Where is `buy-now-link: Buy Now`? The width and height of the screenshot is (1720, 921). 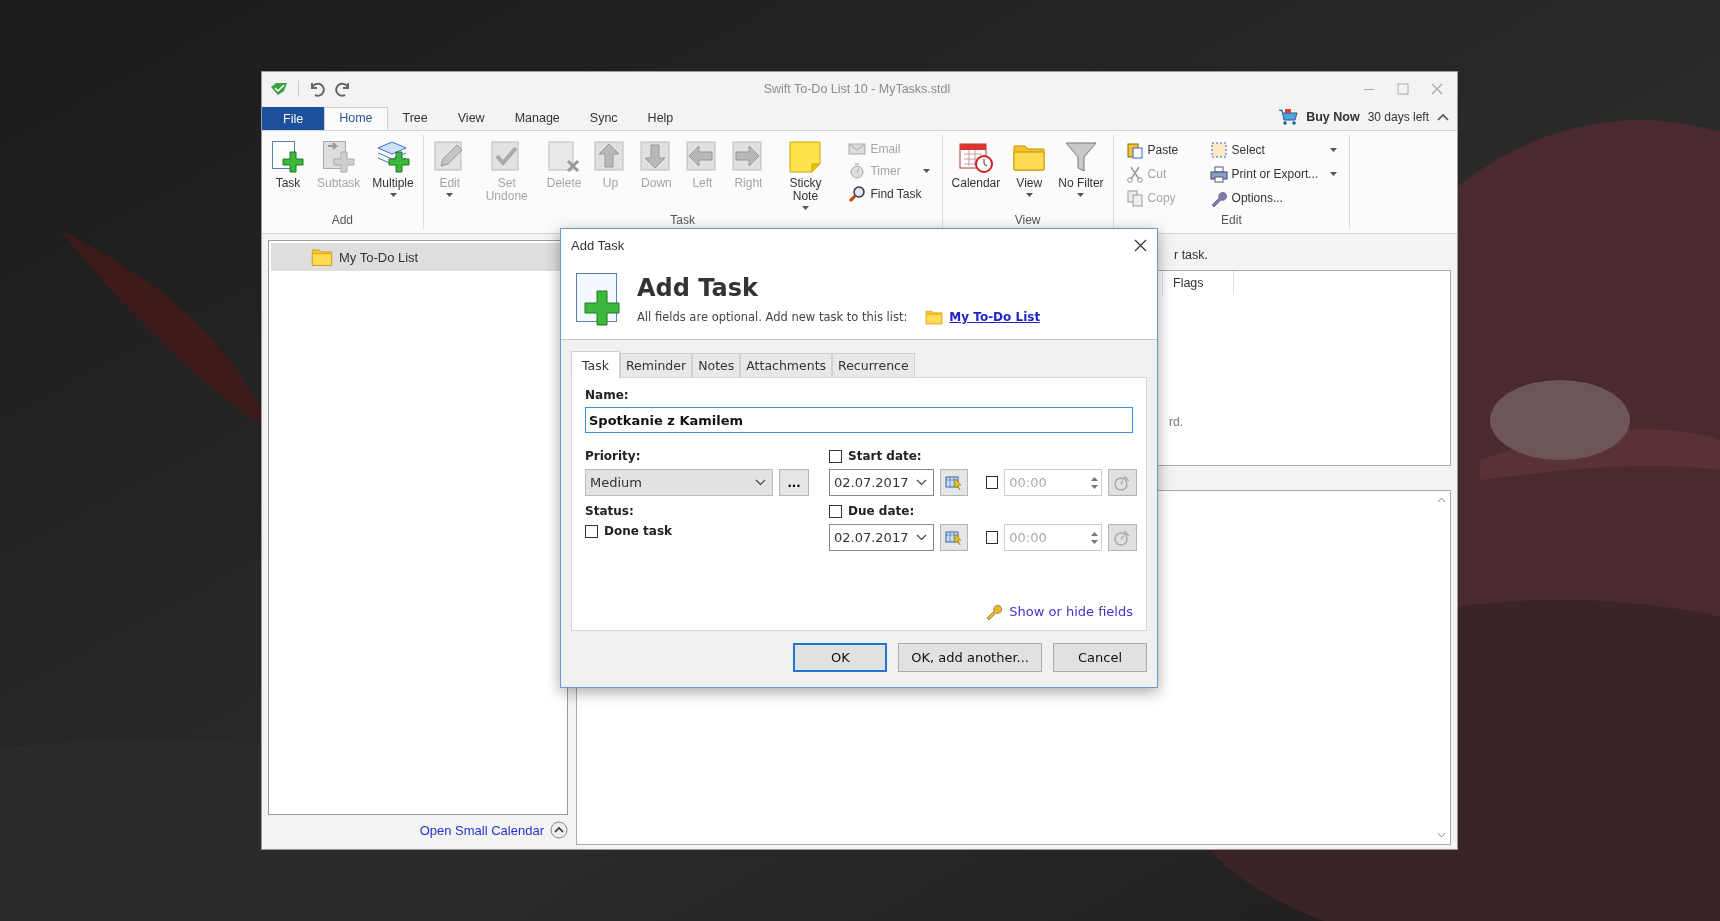 buy-now-link: Buy Now is located at coordinates (1333, 117).